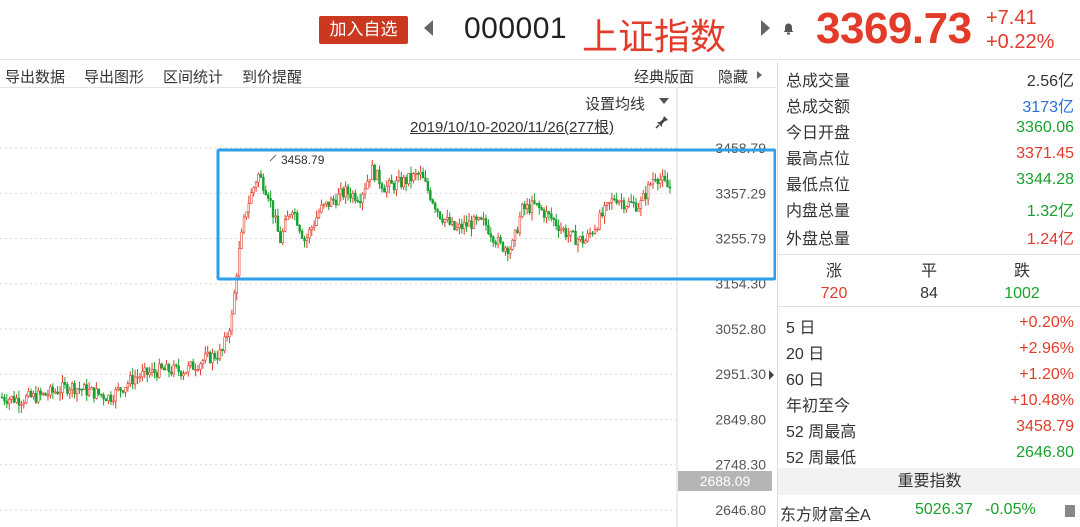 This screenshot has height=527, width=1080. Describe the element at coordinates (894, 28) in the screenshot. I see `current-price: 3369.73` at that location.